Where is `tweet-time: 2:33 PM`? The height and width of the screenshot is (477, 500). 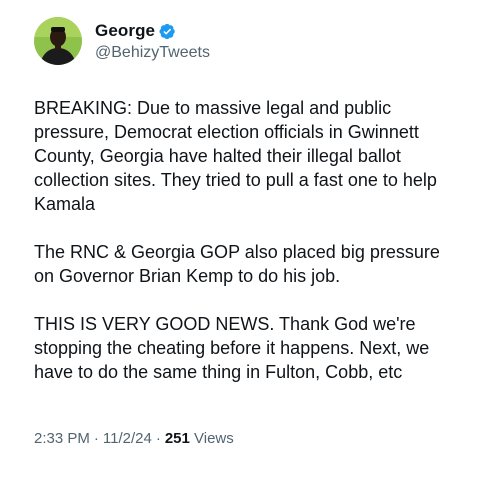 tweet-time: 2:33 PM is located at coordinates (62, 438).